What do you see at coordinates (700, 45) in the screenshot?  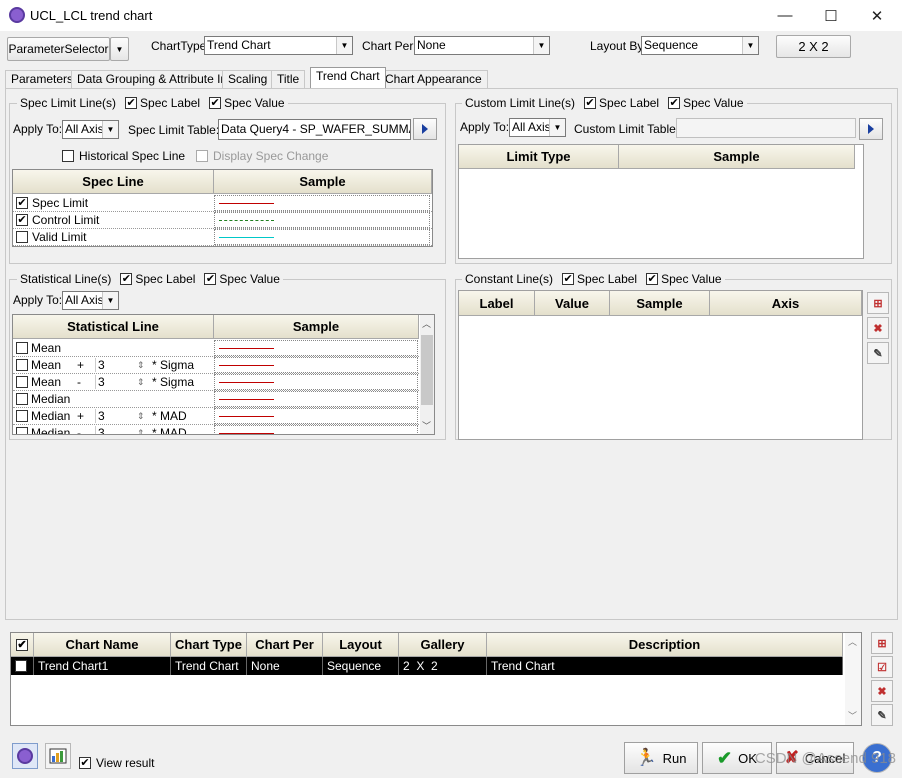 I see `layout-by-select: Sequence ▼` at bounding box center [700, 45].